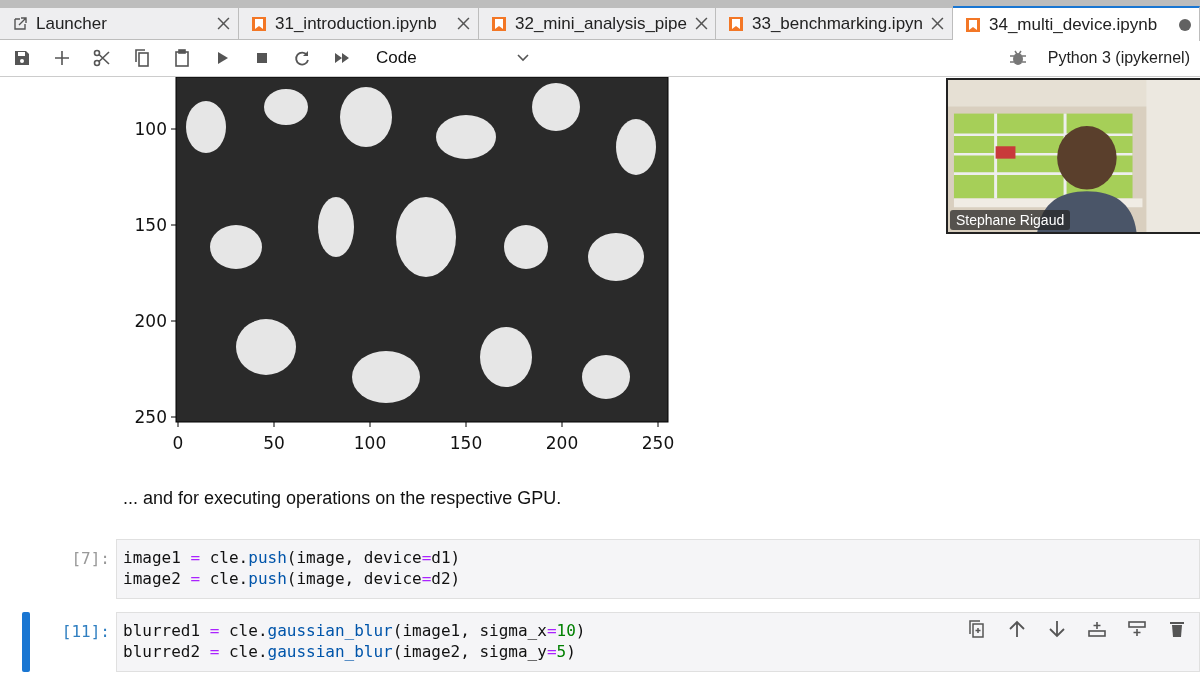 This screenshot has height=678, width=1200. Describe the element at coordinates (22, 58) in the screenshot. I see `save-icon` at that location.